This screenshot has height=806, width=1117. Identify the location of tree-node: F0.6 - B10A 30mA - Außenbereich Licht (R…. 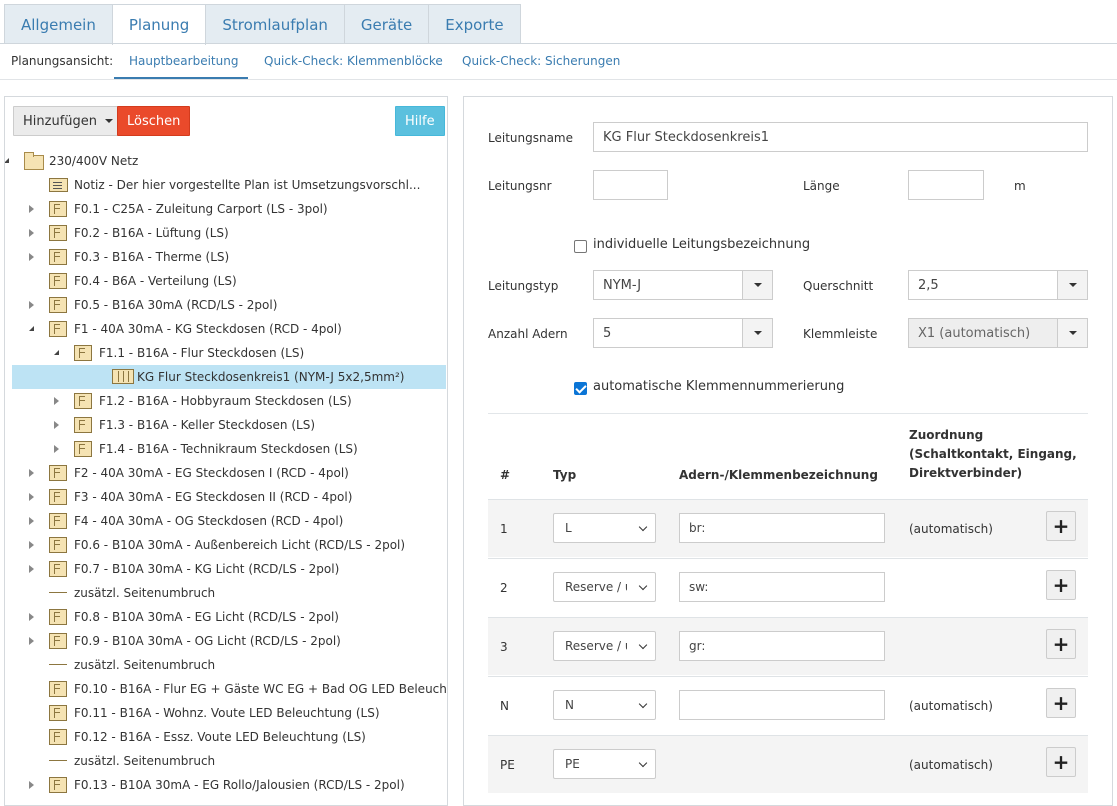
(229, 545).